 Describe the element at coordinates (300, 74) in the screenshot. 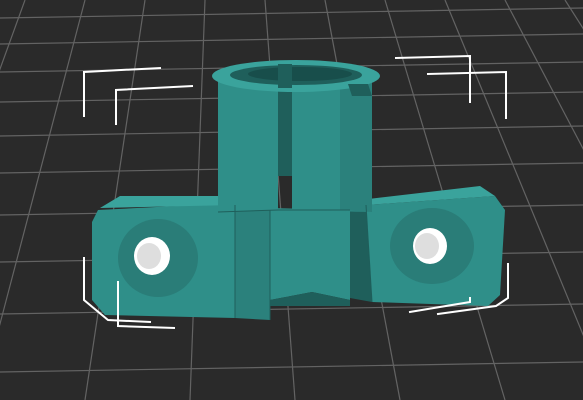

I see `cylinder-top-inner-shade` at that location.